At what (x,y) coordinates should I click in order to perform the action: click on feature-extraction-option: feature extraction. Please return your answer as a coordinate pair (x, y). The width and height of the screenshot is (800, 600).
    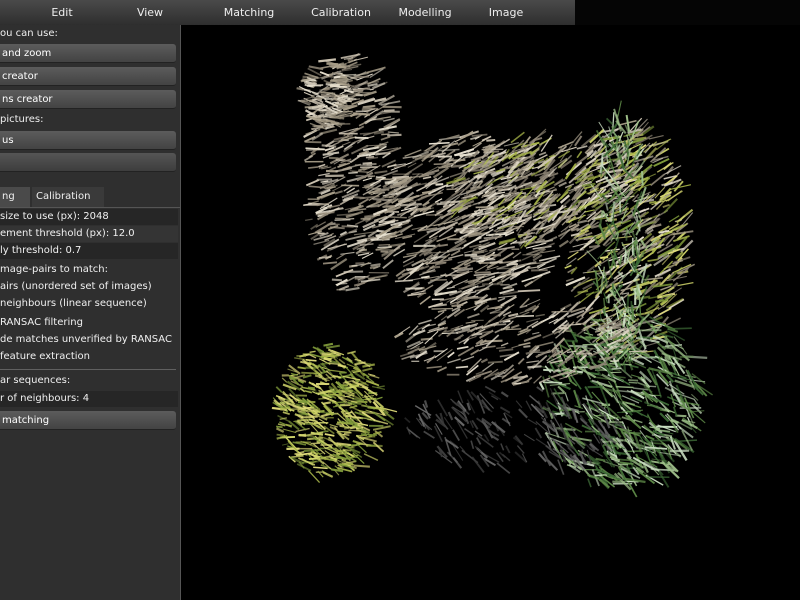
    Looking at the image, I should click on (45, 356).